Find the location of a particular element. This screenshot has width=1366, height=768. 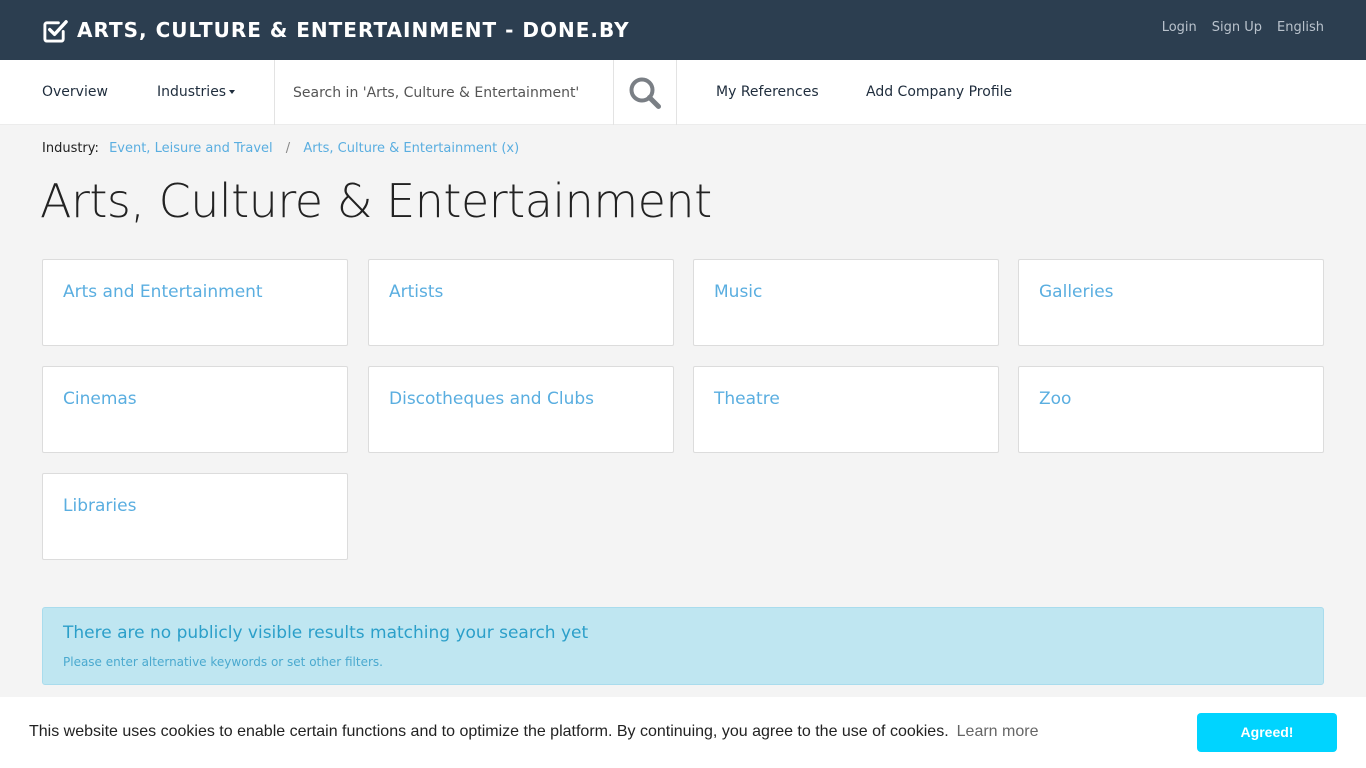

category-tile-theatre: Theatre is located at coordinates (846, 409).